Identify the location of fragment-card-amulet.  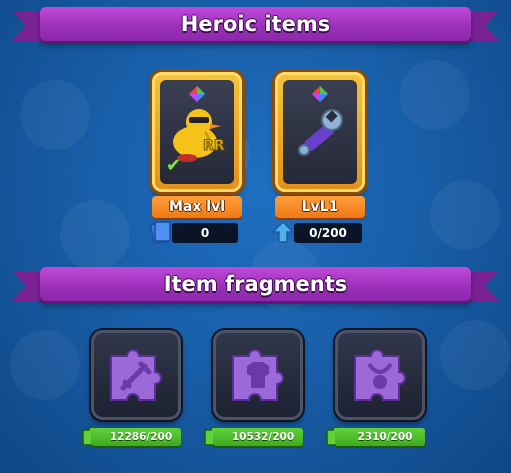
(380, 375).